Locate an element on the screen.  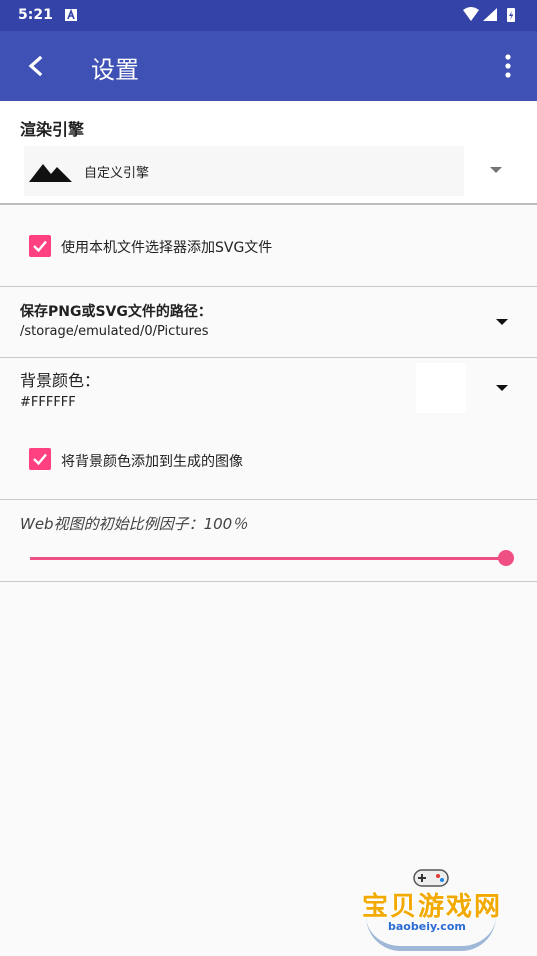
chevron-down-icon is located at coordinates (496, 170).